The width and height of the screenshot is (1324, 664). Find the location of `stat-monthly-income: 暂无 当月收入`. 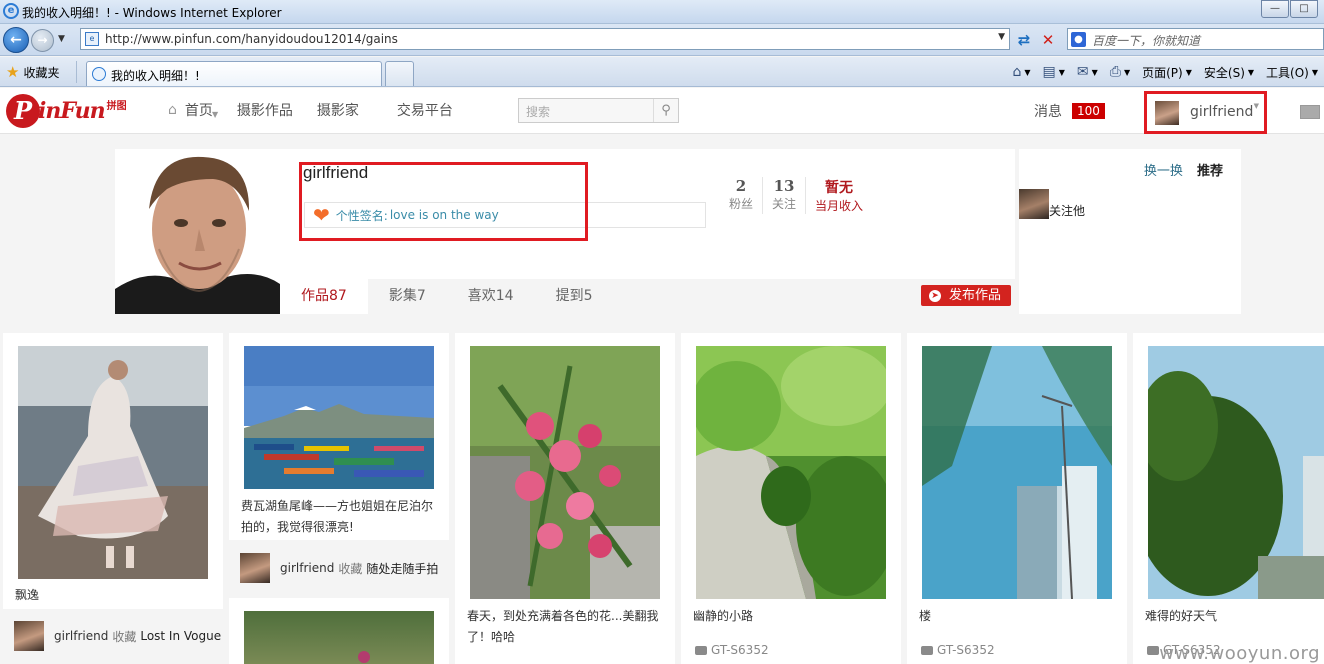

stat-monthly-income: 暂无 当月收入 is located at coordinates (839, 195).